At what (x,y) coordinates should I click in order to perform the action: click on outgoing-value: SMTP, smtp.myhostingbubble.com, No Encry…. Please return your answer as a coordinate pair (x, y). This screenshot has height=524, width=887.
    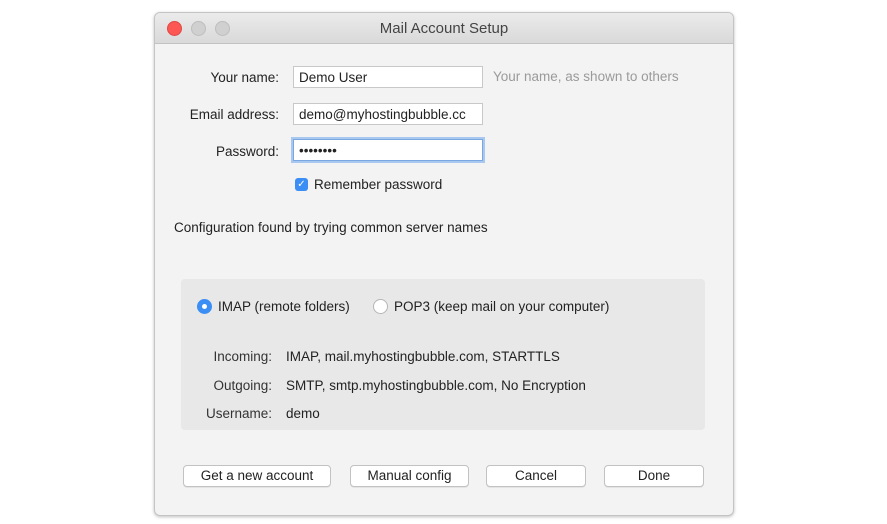
    Looking at the image, I should click on (436, 385).